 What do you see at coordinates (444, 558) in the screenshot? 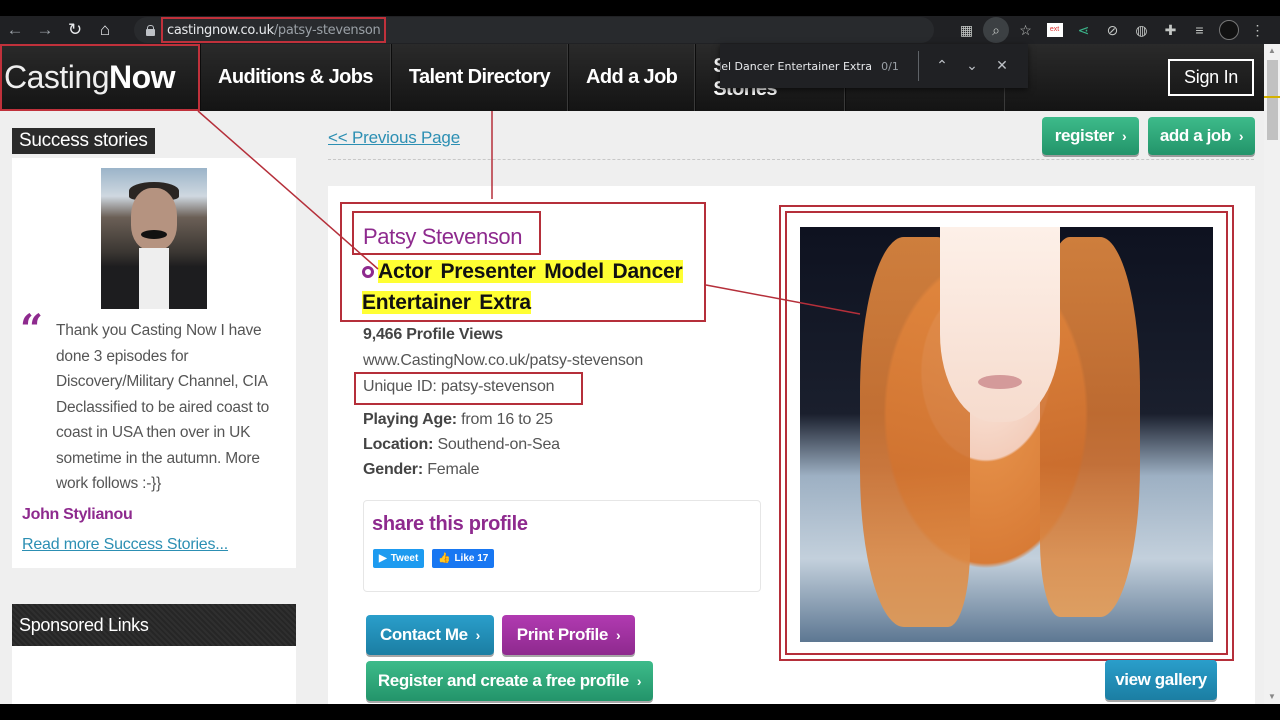
I see `thumbs-up-icon: 👍` at bounding box center [444, 558].